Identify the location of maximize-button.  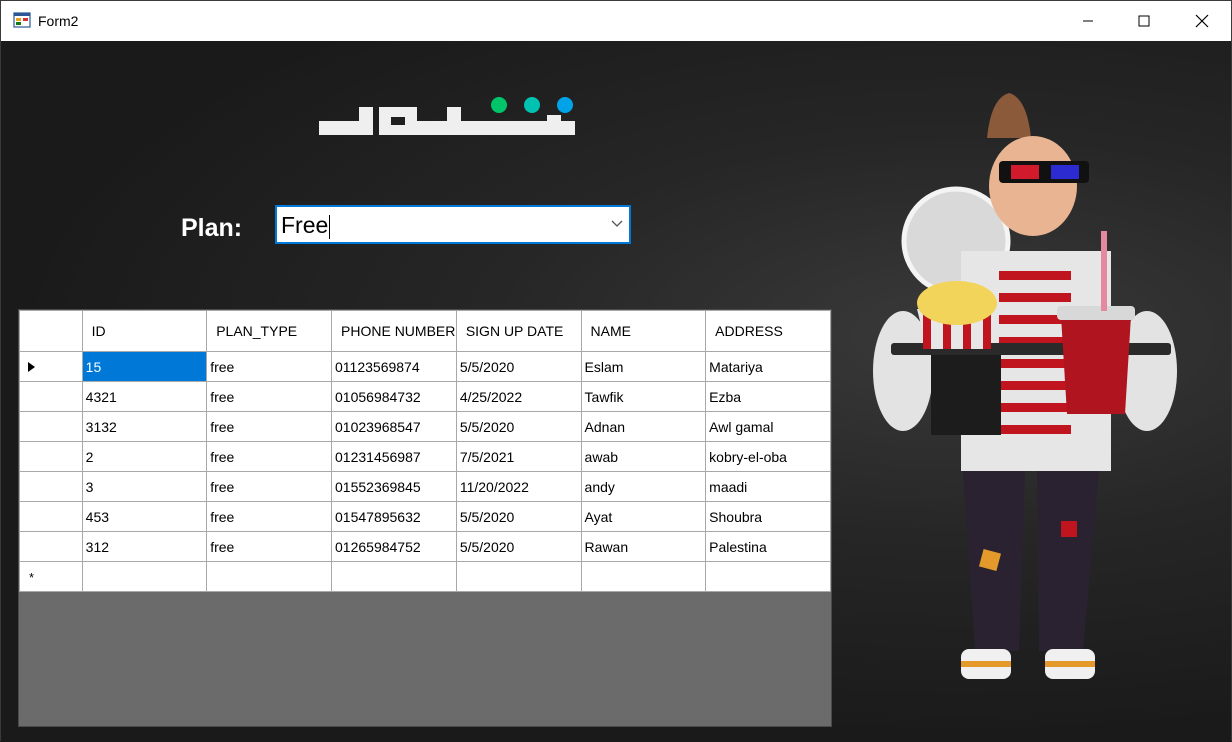
(1144, 21).